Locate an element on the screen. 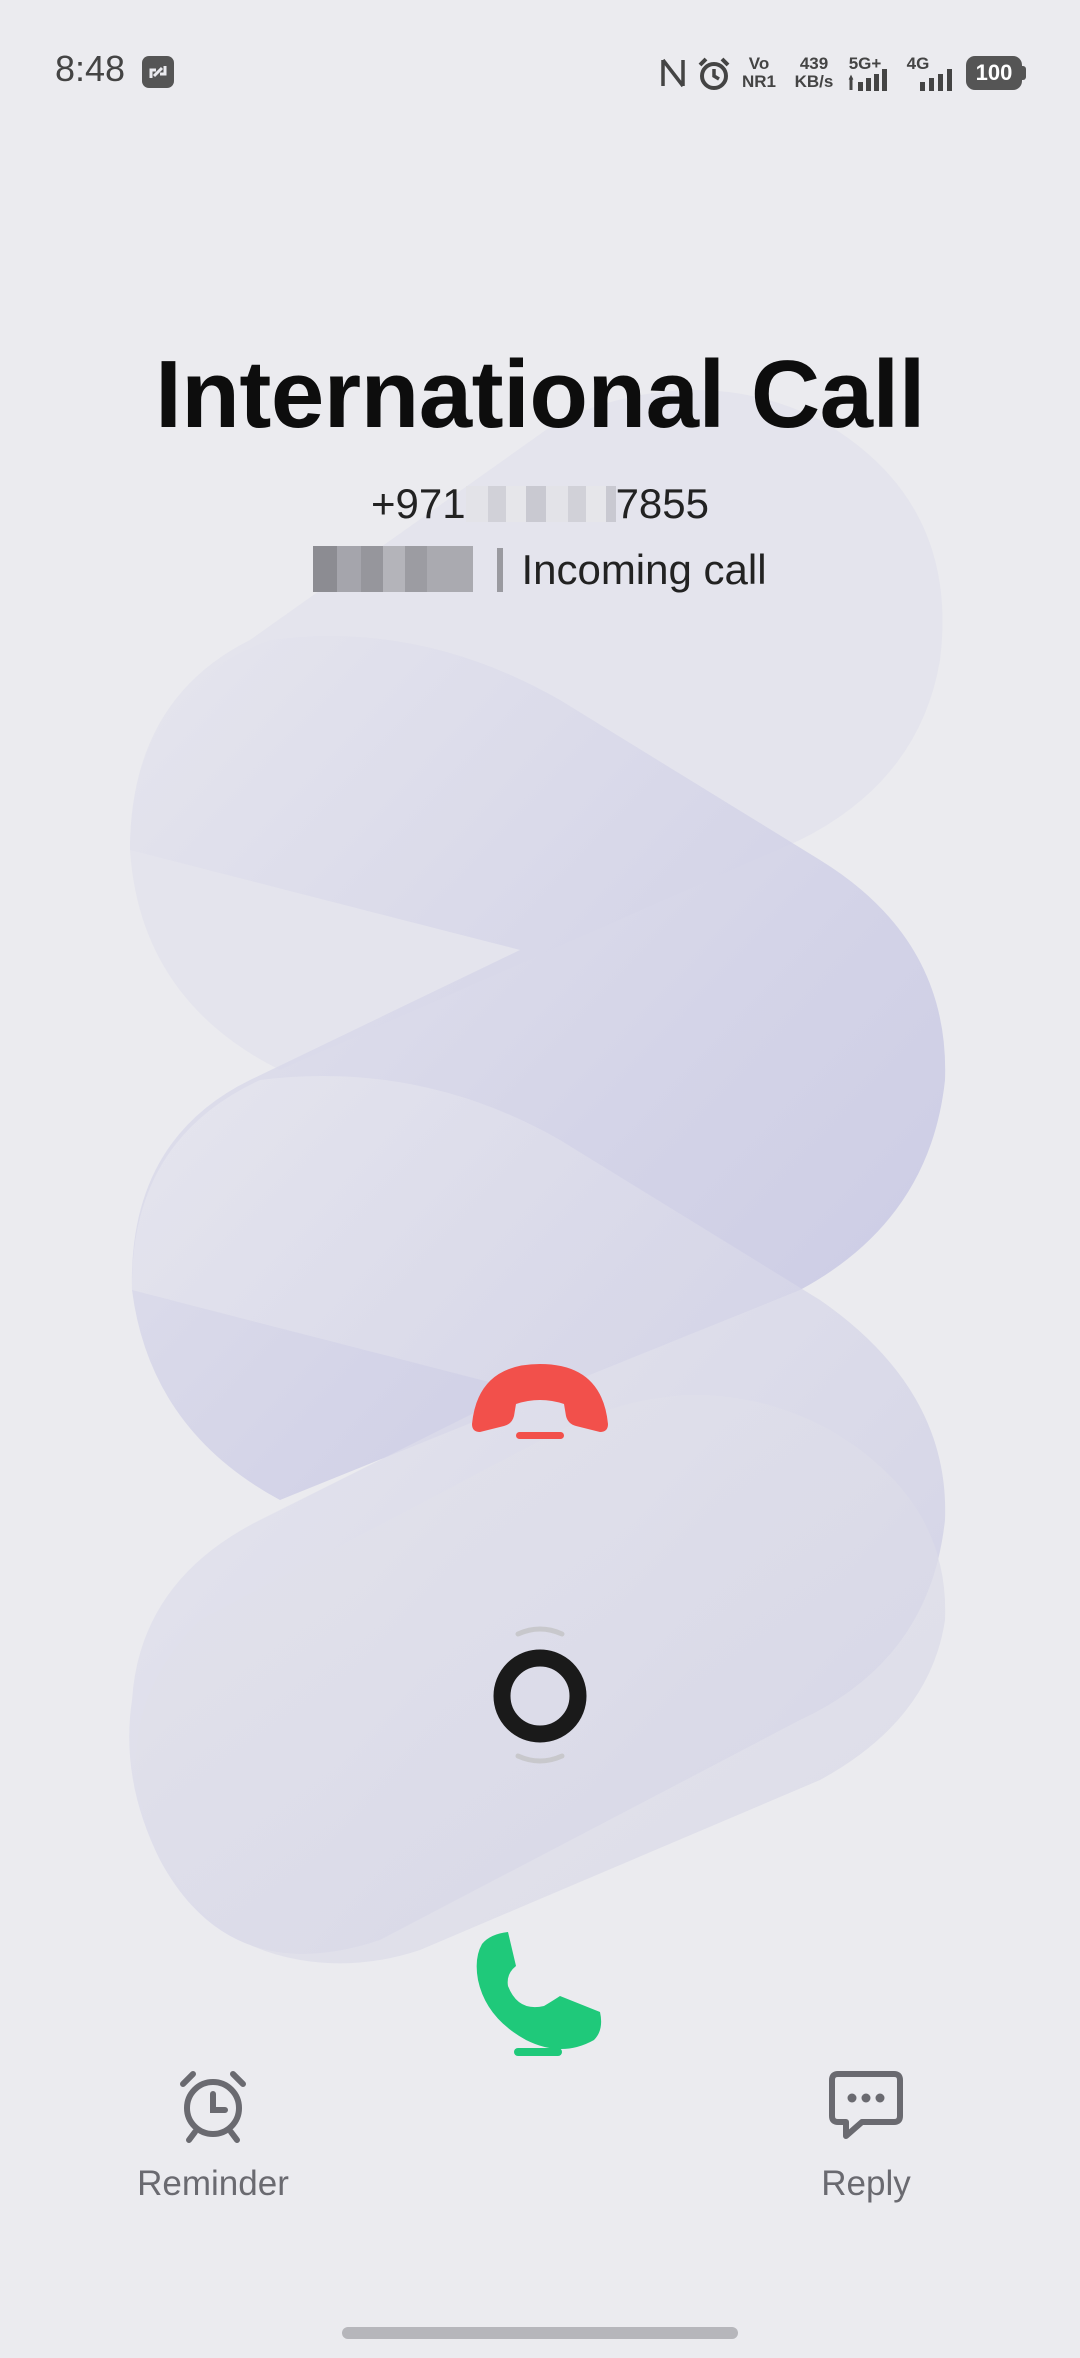 The width and height of the screenshot is (1080, 2358). alarm-icon is located at coordinates (714, 73).